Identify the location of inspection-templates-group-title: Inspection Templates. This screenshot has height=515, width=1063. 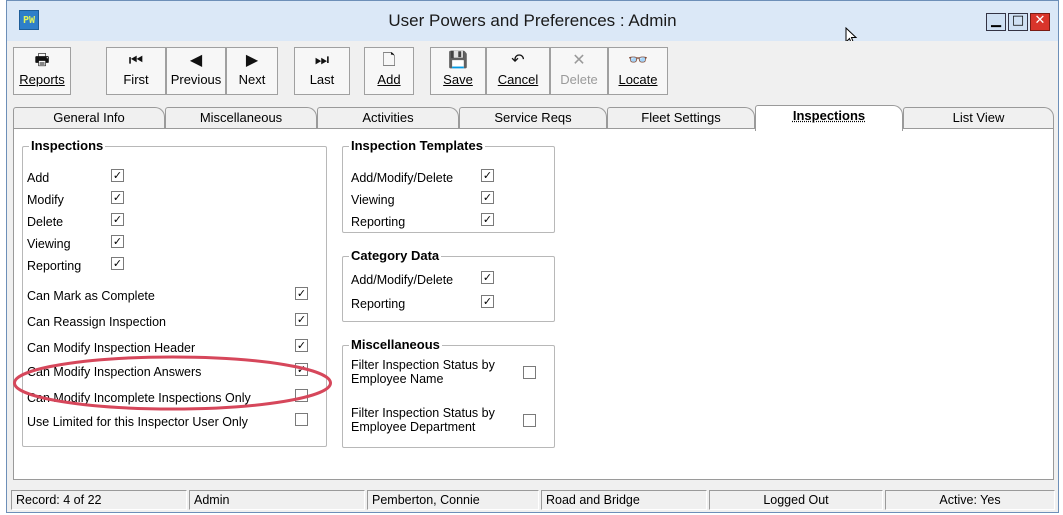
(417, 145).